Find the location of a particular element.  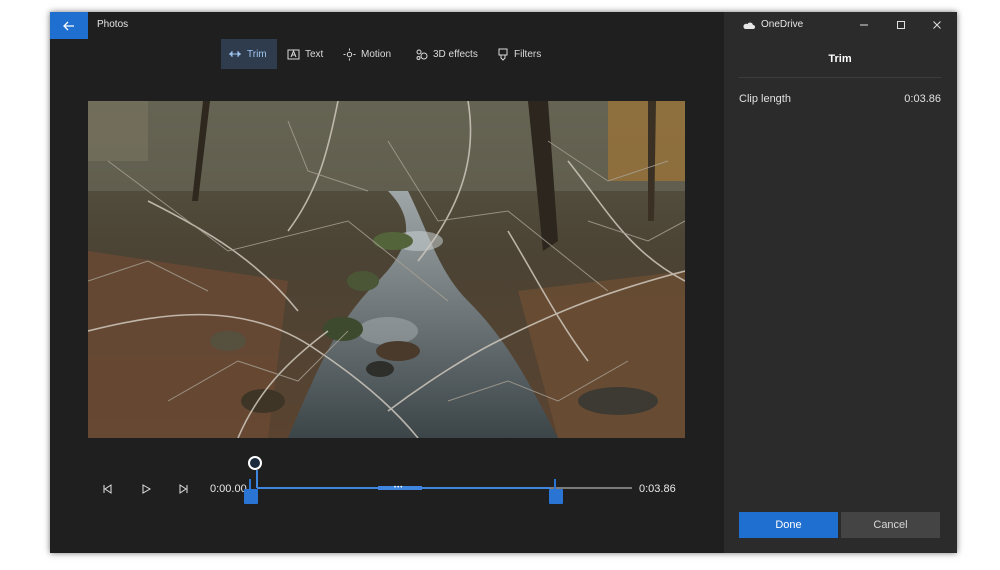

close-button is located at coordinates (937, 25).